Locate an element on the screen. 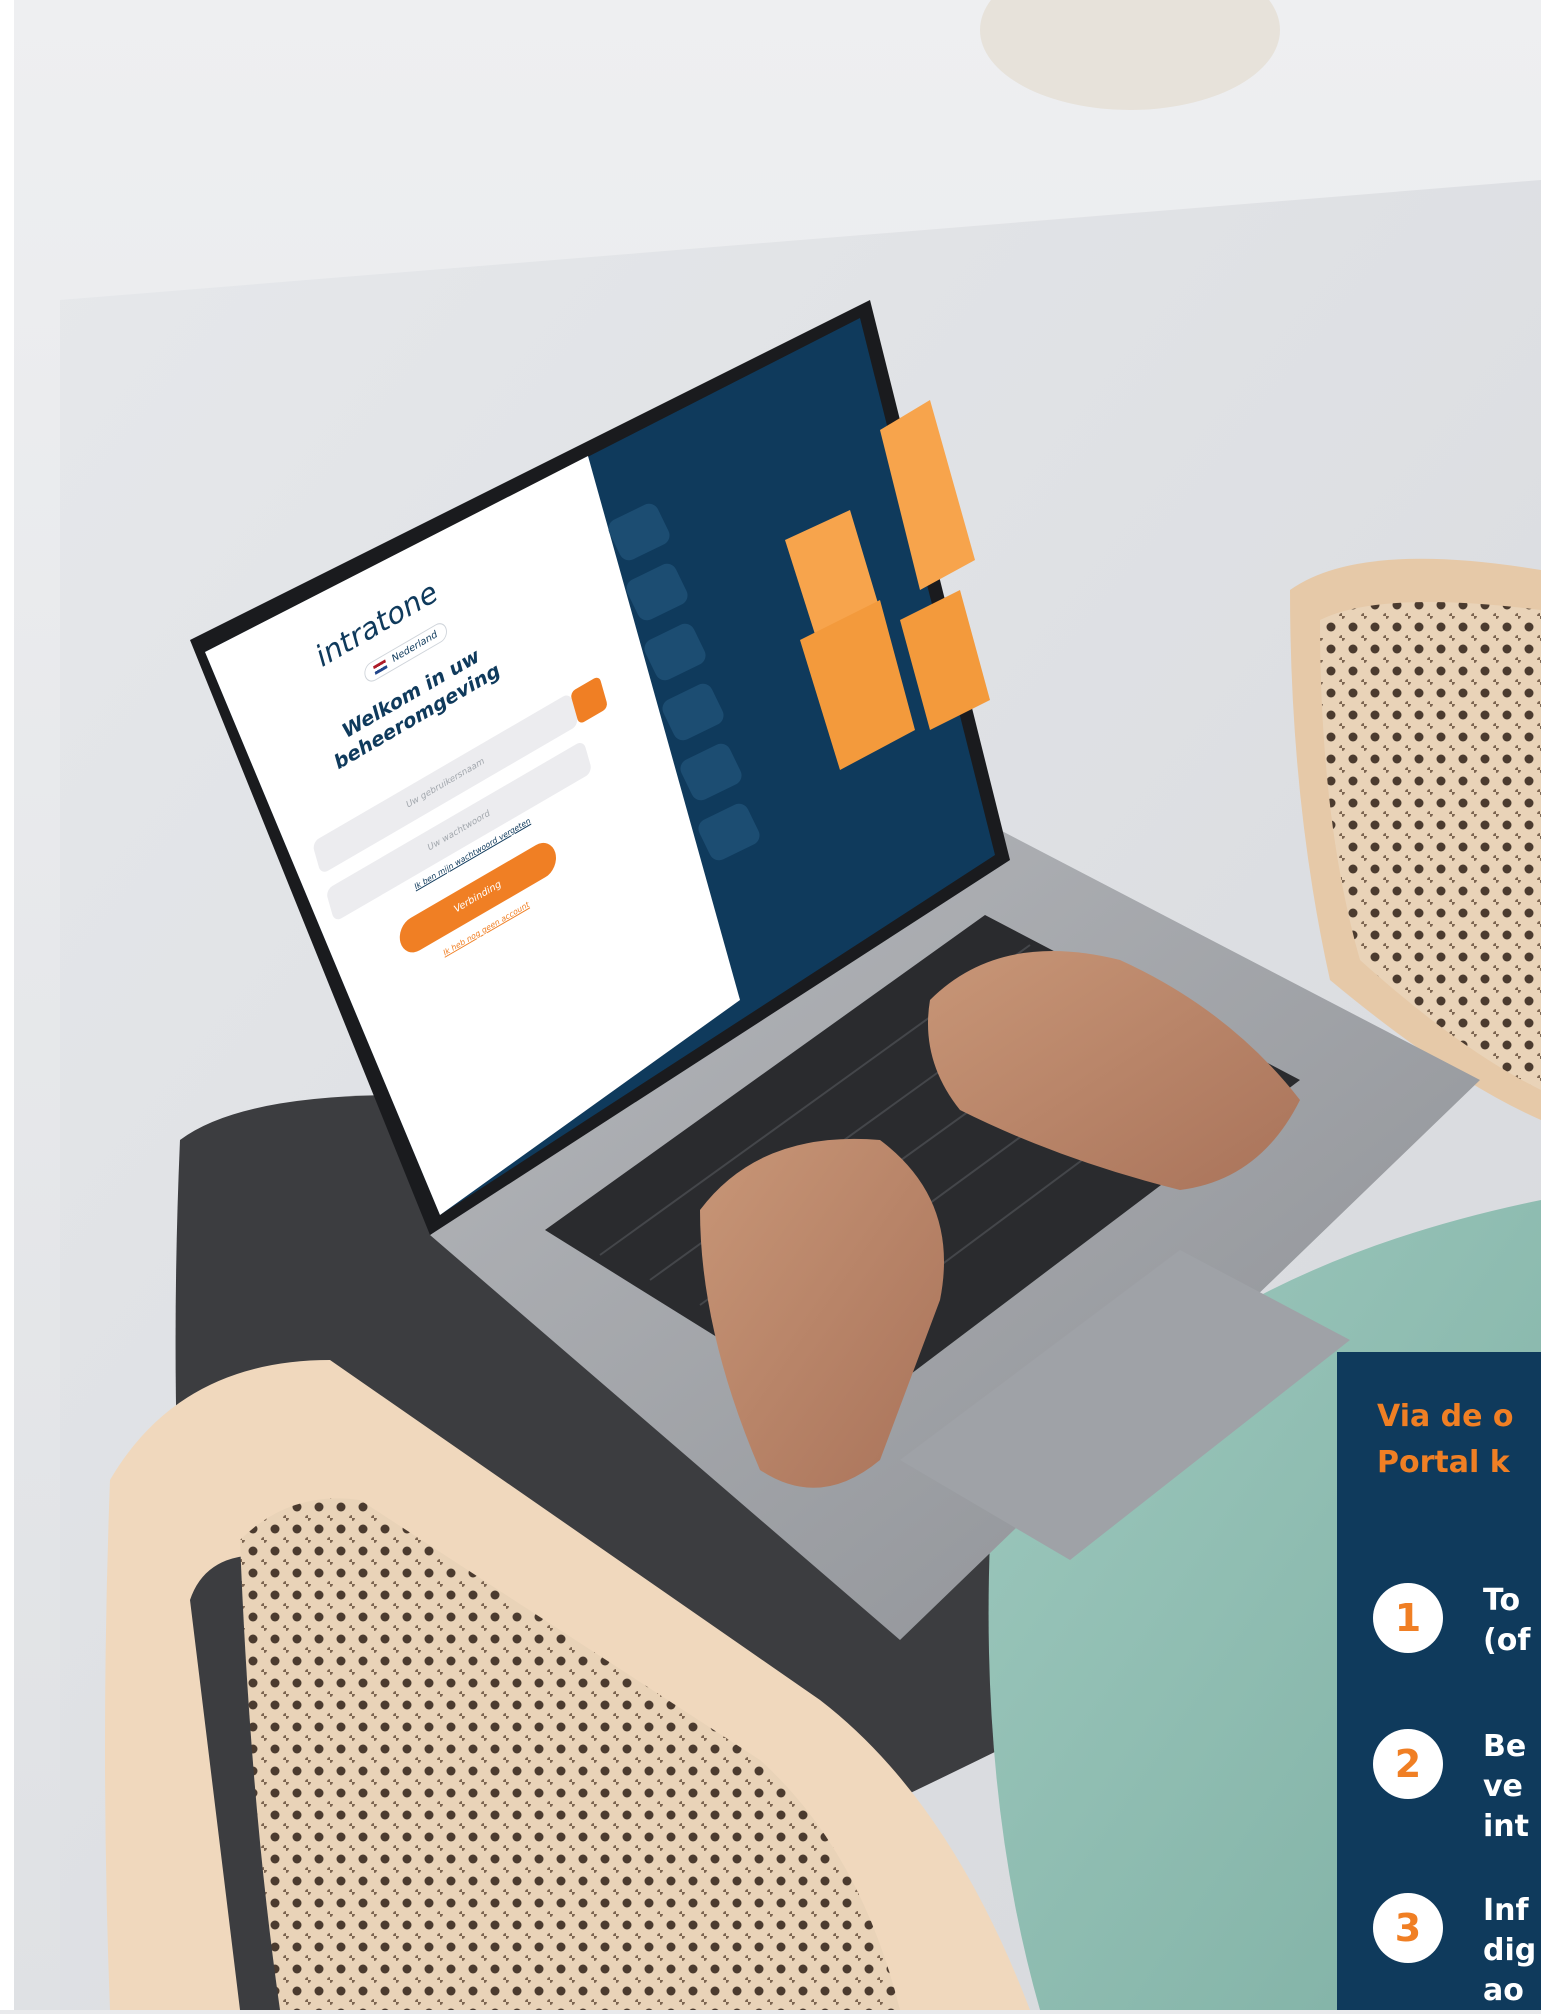 This screenshot has width=1541, height=2014. step-3-line-3: ao is located at coordinates (1503, 1990).